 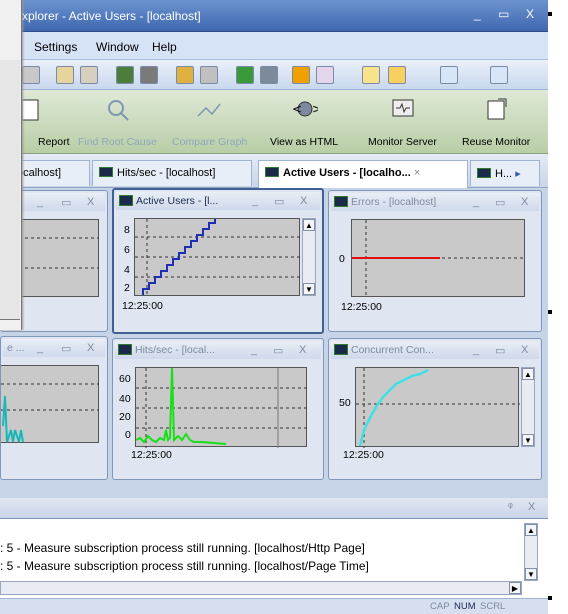 I want to click on menu-help: Help, so click(x=164, y=47).